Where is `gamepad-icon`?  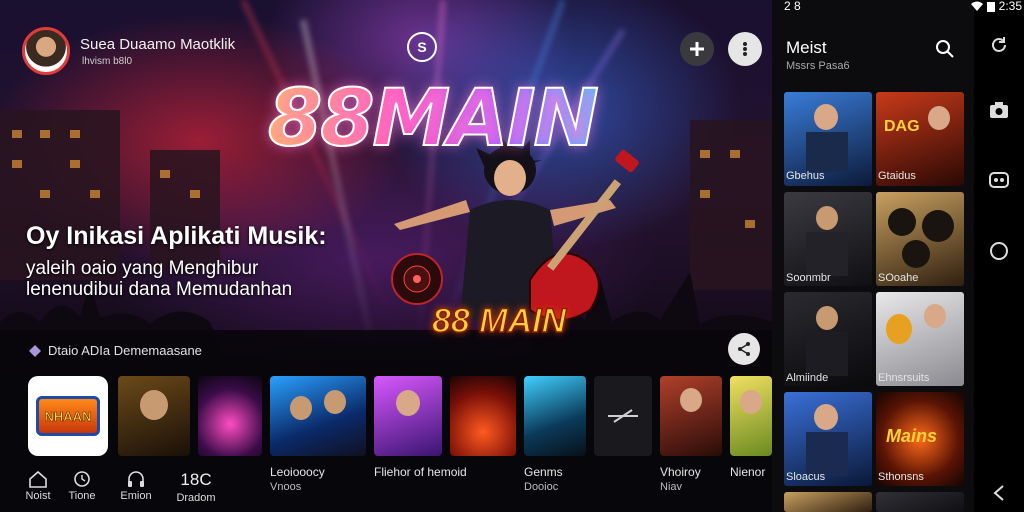 gamepad-icon is located at coordinates (999, 180).